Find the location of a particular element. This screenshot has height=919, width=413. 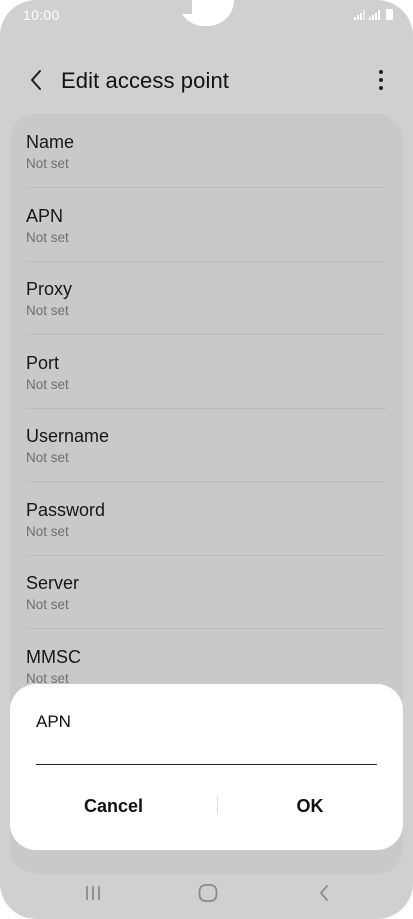

item-label: Port is located at coordinates (43, 363).